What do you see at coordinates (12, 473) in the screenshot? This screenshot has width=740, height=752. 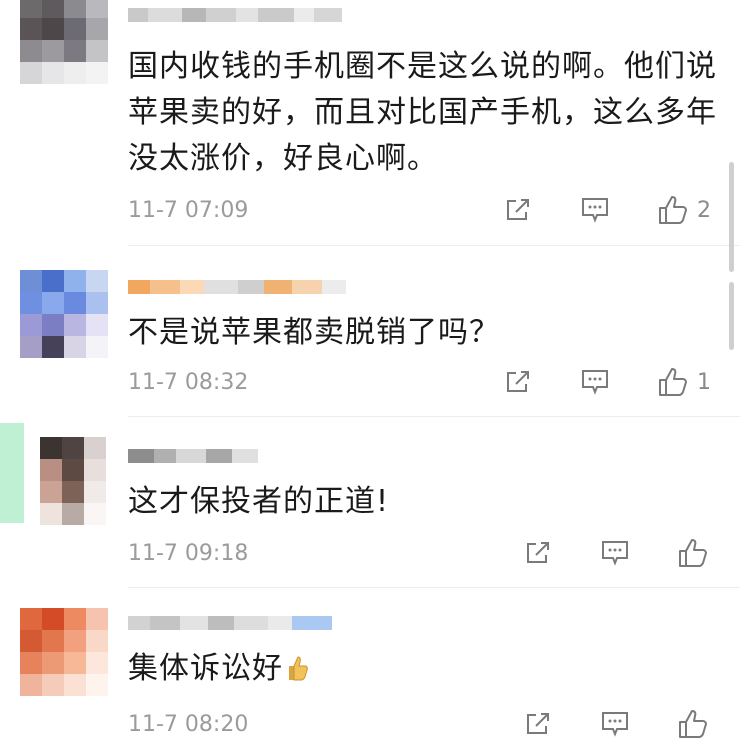 I see `avatar-edge-blur` at bounding box center [12, 473].